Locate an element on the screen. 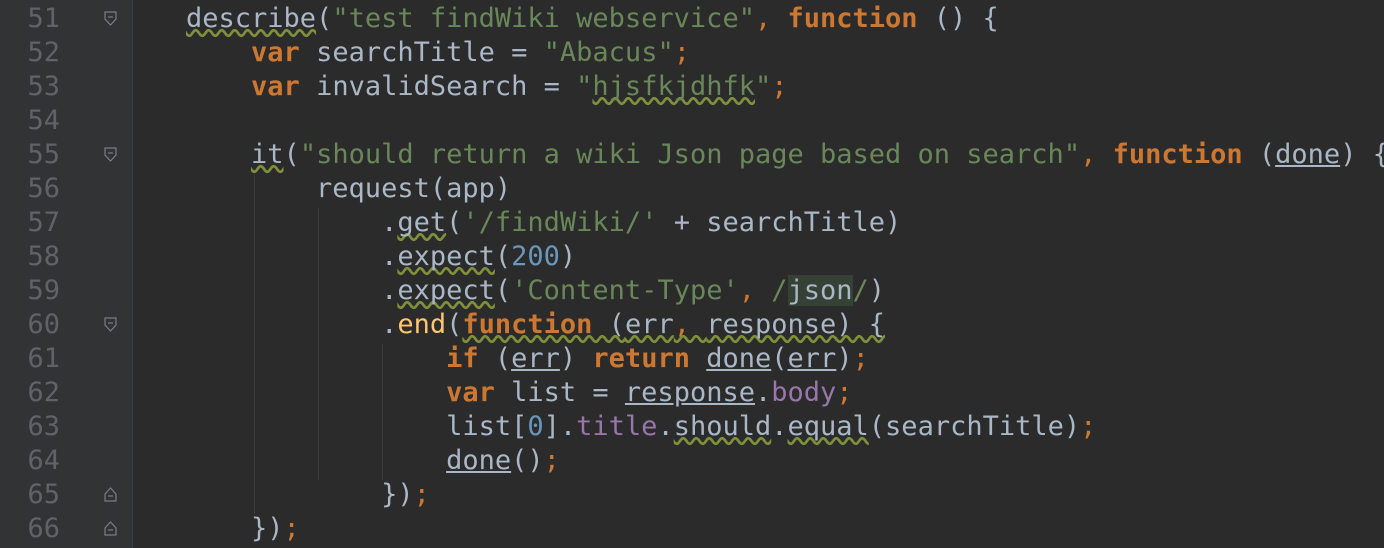  code-text: var invalidSearch = "hjsfkjdhfk"; is located at coordinates (487, 87).